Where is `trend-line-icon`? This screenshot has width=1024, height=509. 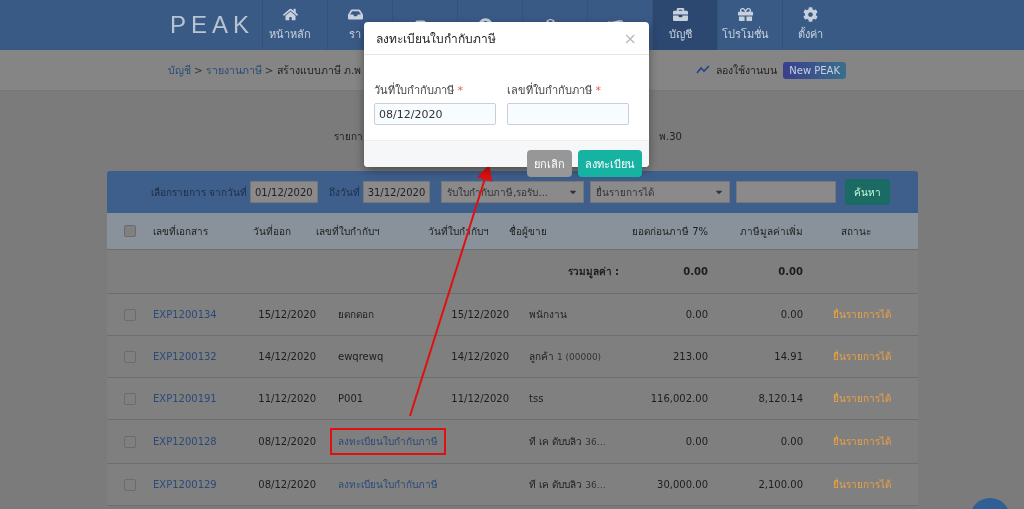 trend-line-icon is located at coordinates (703, 70).